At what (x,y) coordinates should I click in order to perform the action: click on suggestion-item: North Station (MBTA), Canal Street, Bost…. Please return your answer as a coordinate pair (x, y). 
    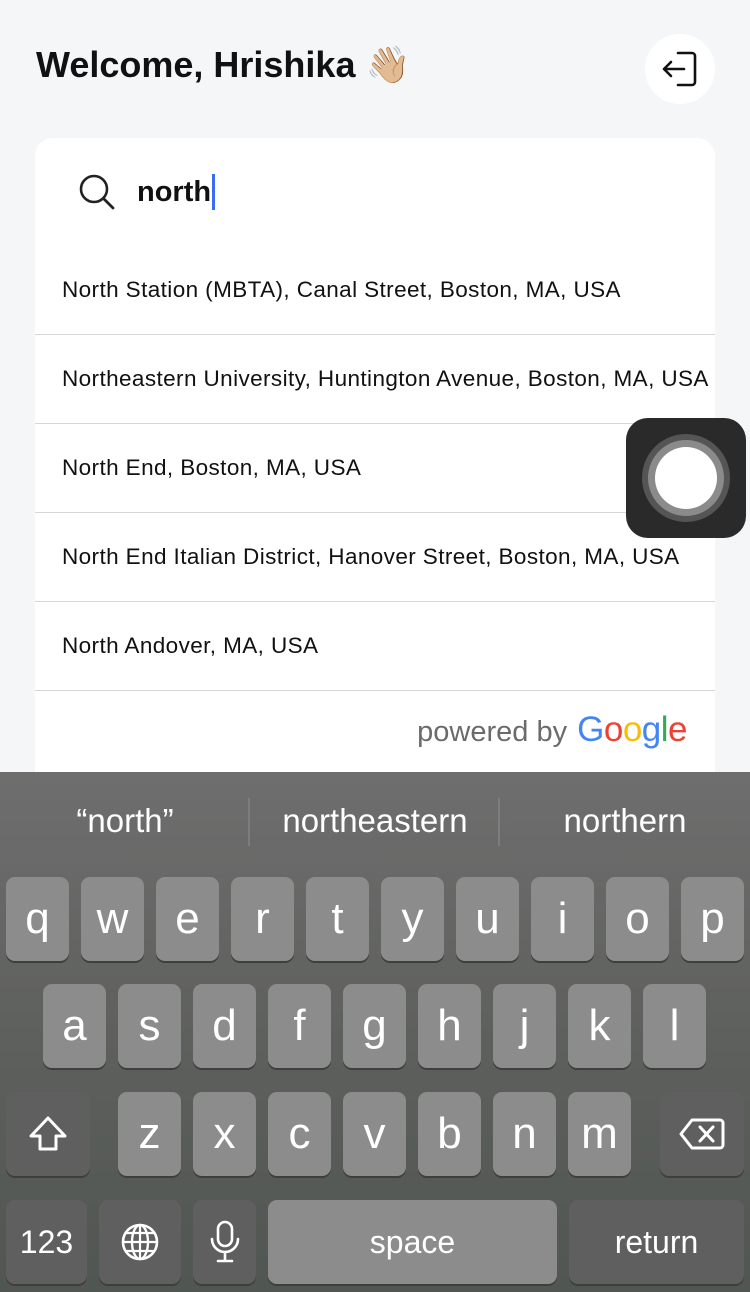
    Looking at the image, I should click on (375, 290).